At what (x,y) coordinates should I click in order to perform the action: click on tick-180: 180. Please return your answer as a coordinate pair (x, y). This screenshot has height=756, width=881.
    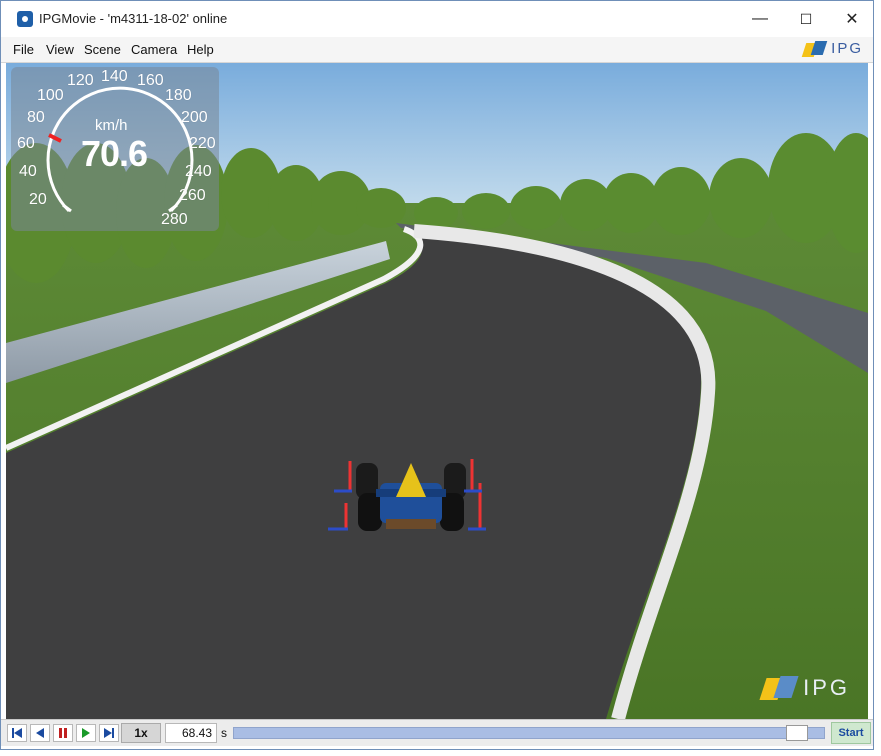
    Looking at the image, I should click on (178, 95).